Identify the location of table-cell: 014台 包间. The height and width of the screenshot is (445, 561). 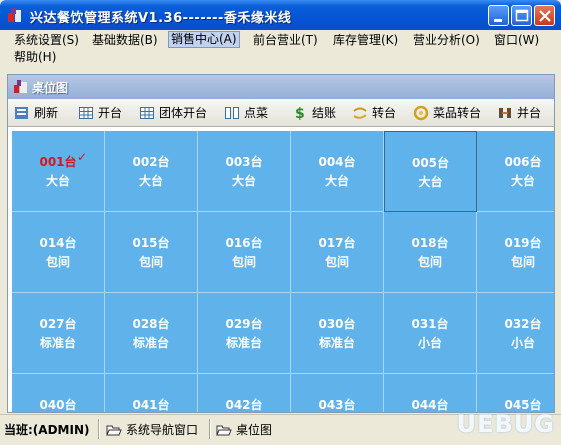
(58, 252).